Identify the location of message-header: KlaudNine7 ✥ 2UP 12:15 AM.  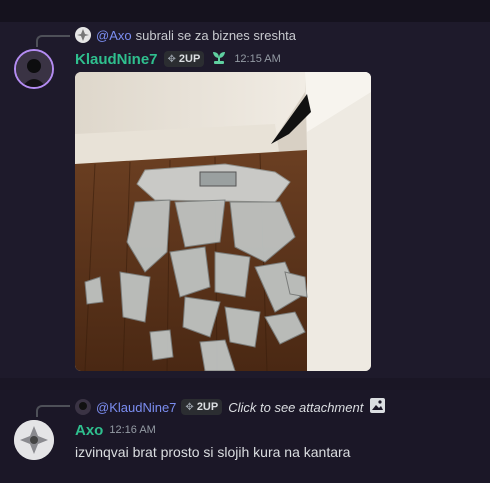
(181, 59).